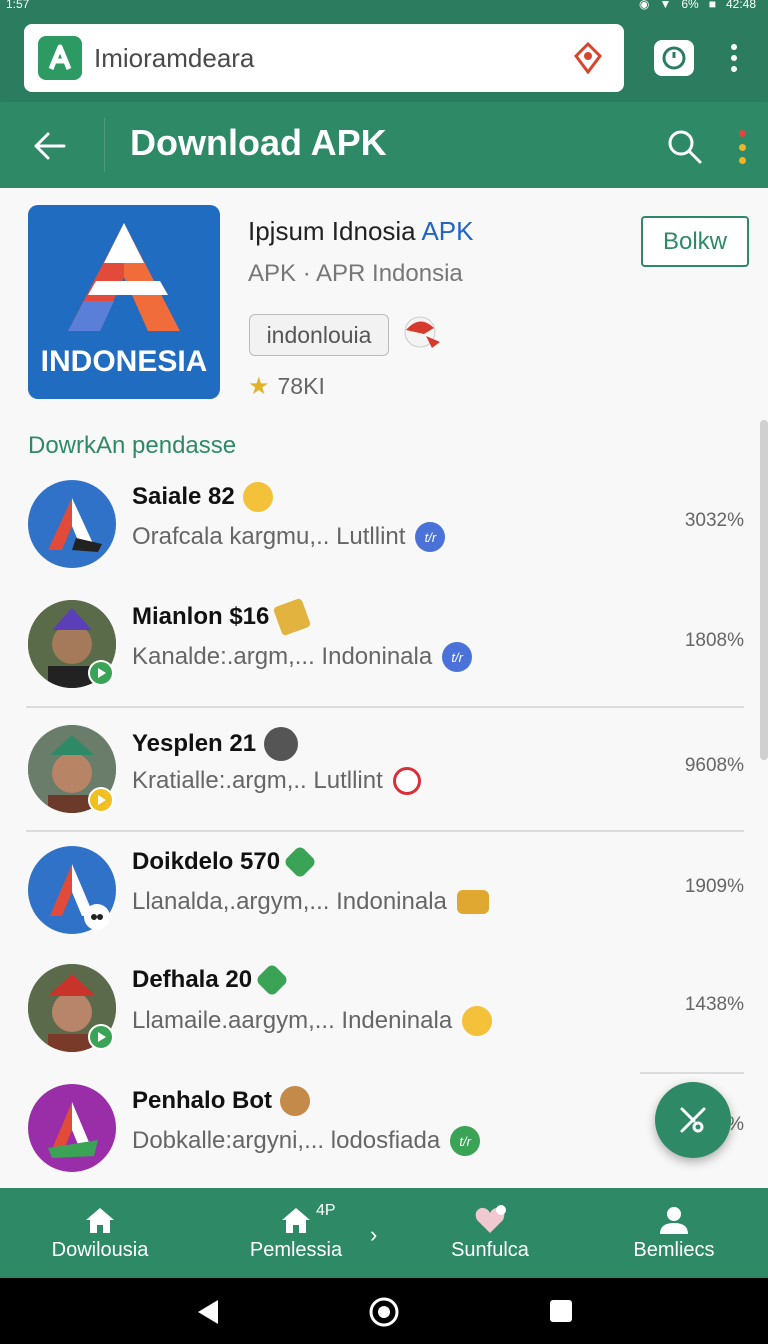 The image size is (768, 1344). What do you see at coordinates (60, 58) in the screenshot?
I see `site-icon` at bounding box center [60, 58].